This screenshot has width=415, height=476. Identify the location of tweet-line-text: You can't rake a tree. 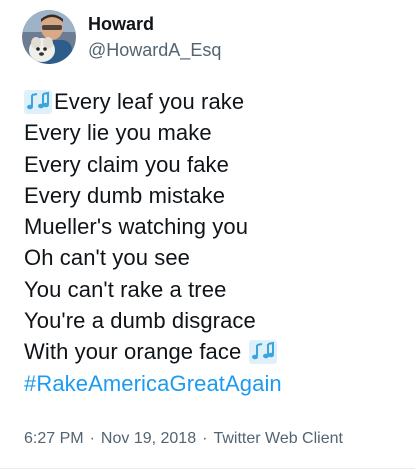
(125, 289).